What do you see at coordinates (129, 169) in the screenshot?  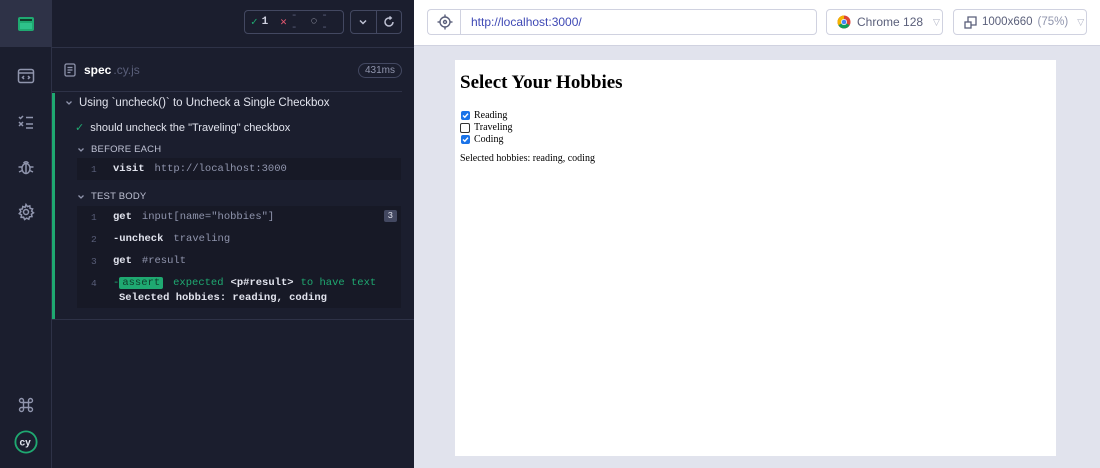 I see `command-name: visit` at bounding box center [129, 169].